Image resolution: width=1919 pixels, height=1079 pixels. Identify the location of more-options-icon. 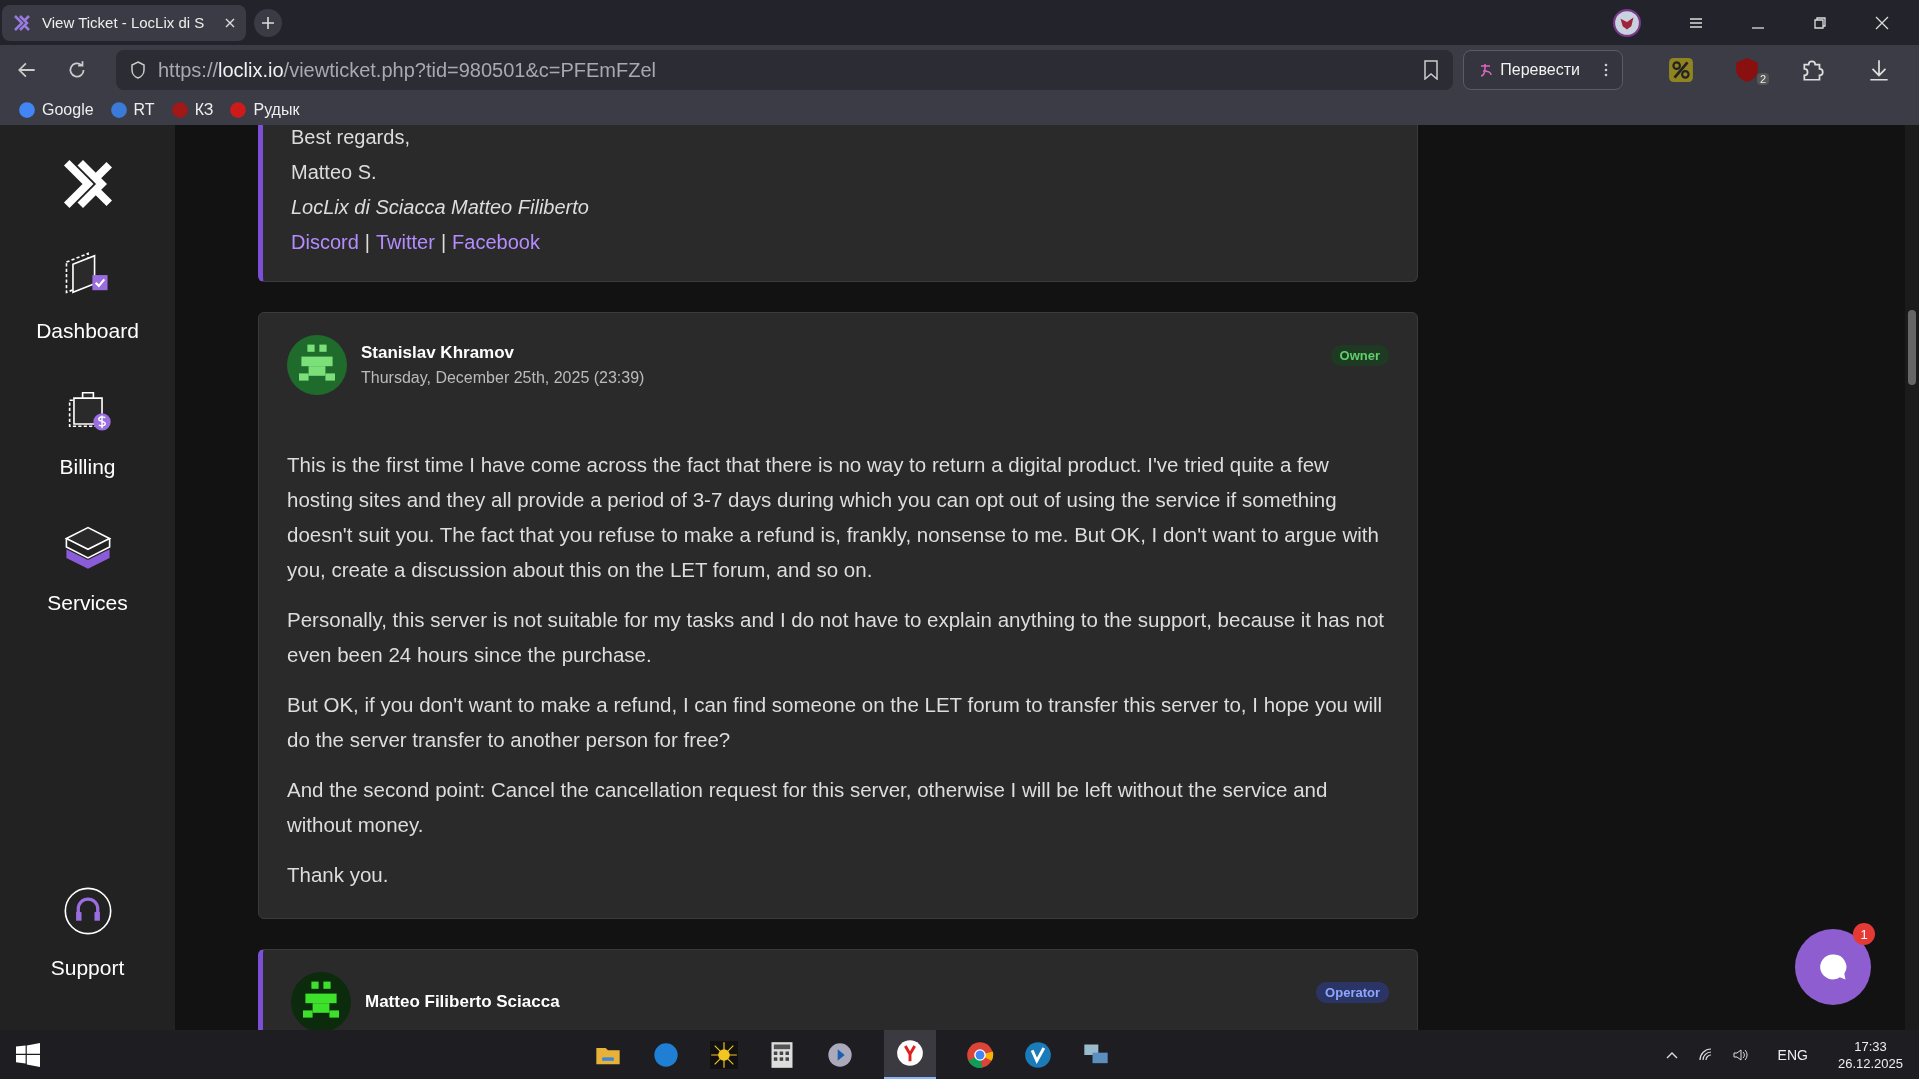
(1606, 70).